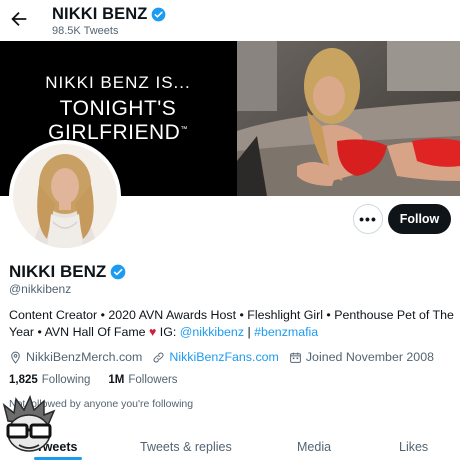 Image resolution: width=460 pixels, height=460 pixels. Describe the element at coordinates (286, 332) in the screenshot. I see `hashtag-link: #benzmafia` at that location.